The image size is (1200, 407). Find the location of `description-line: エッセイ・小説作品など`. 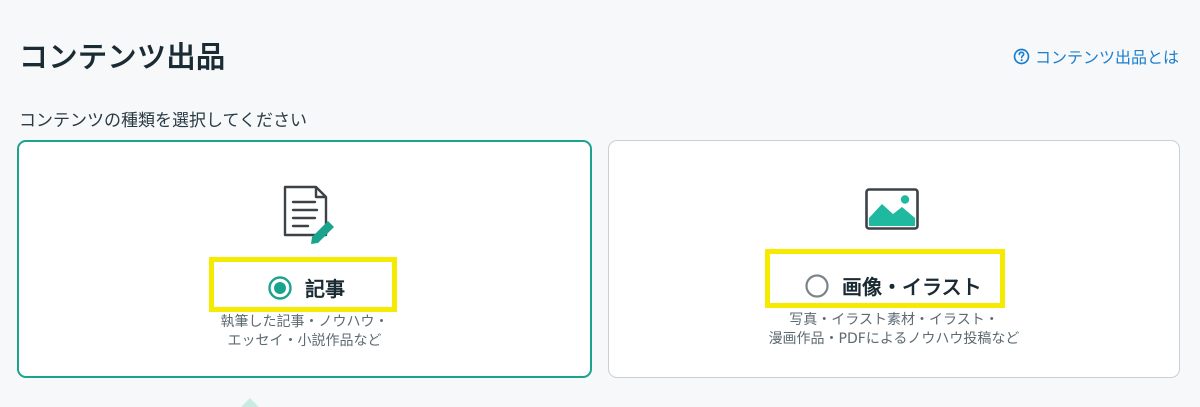

description-line: エッセイ・小説作品など is located at coordinates (304, 341).